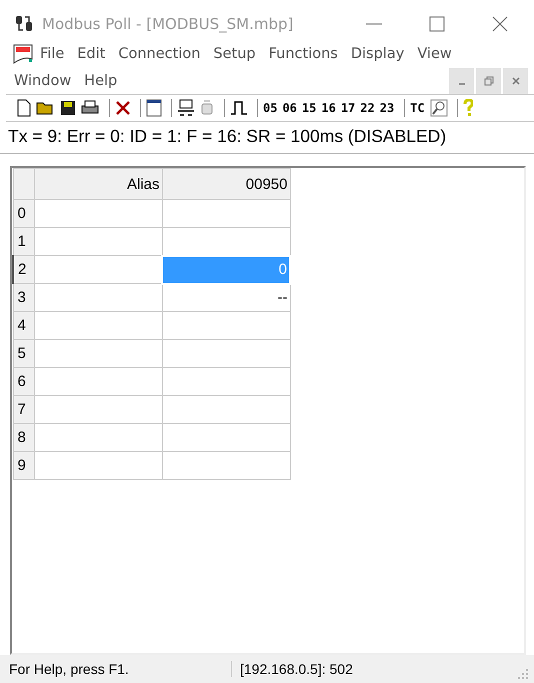 The image size is (534, 683). Describe the element at coordinates (23, 270) in the screenshot. I see `row-header: 2` at that location.